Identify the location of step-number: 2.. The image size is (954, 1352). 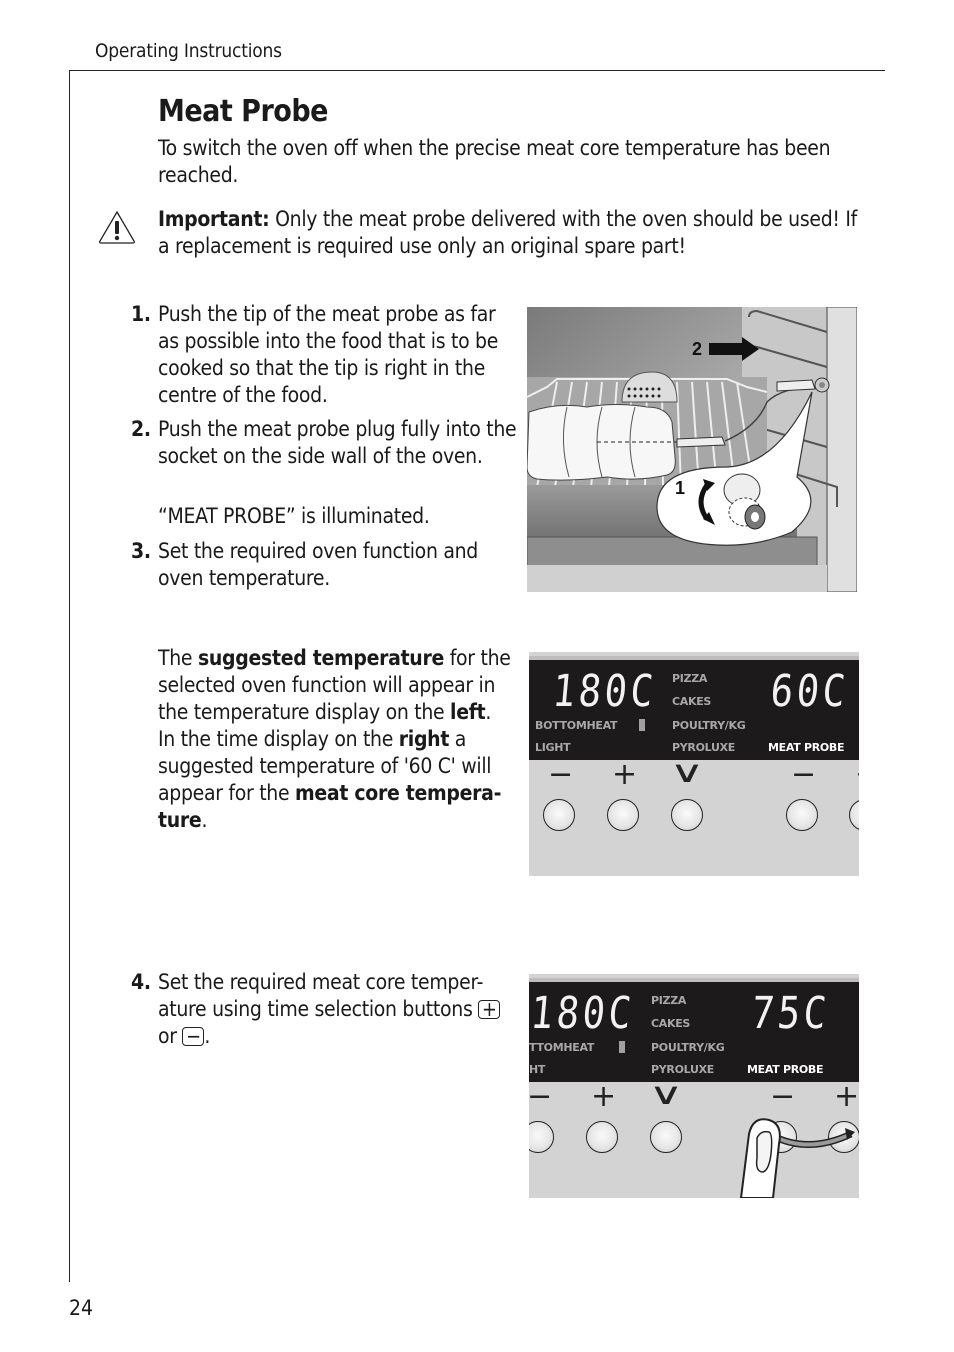
(141, 429).